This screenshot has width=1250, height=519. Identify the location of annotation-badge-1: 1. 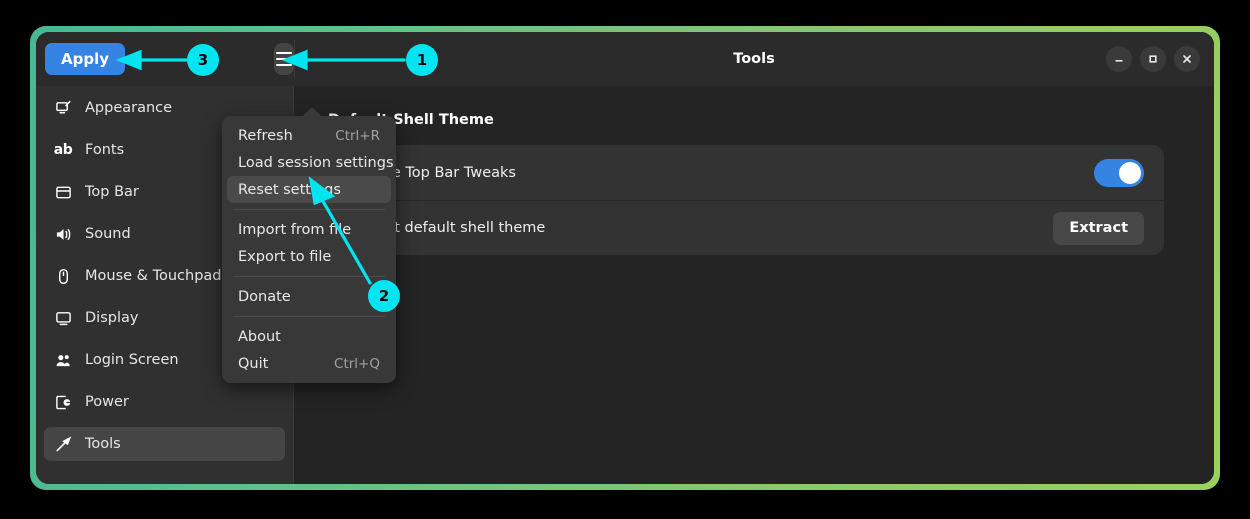
(422, 60).